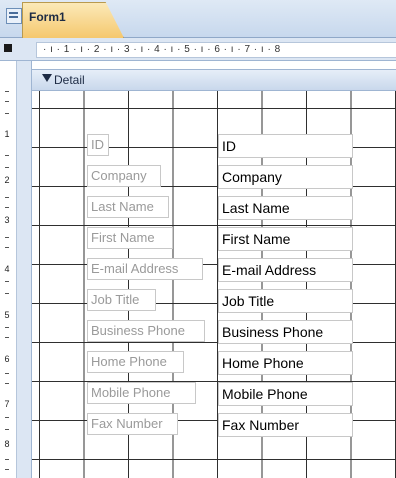 Image resolution: width=396 pixels, height=478 pixels. I want to click on field-textbox-job-title: Job Title, so click(285, 301).